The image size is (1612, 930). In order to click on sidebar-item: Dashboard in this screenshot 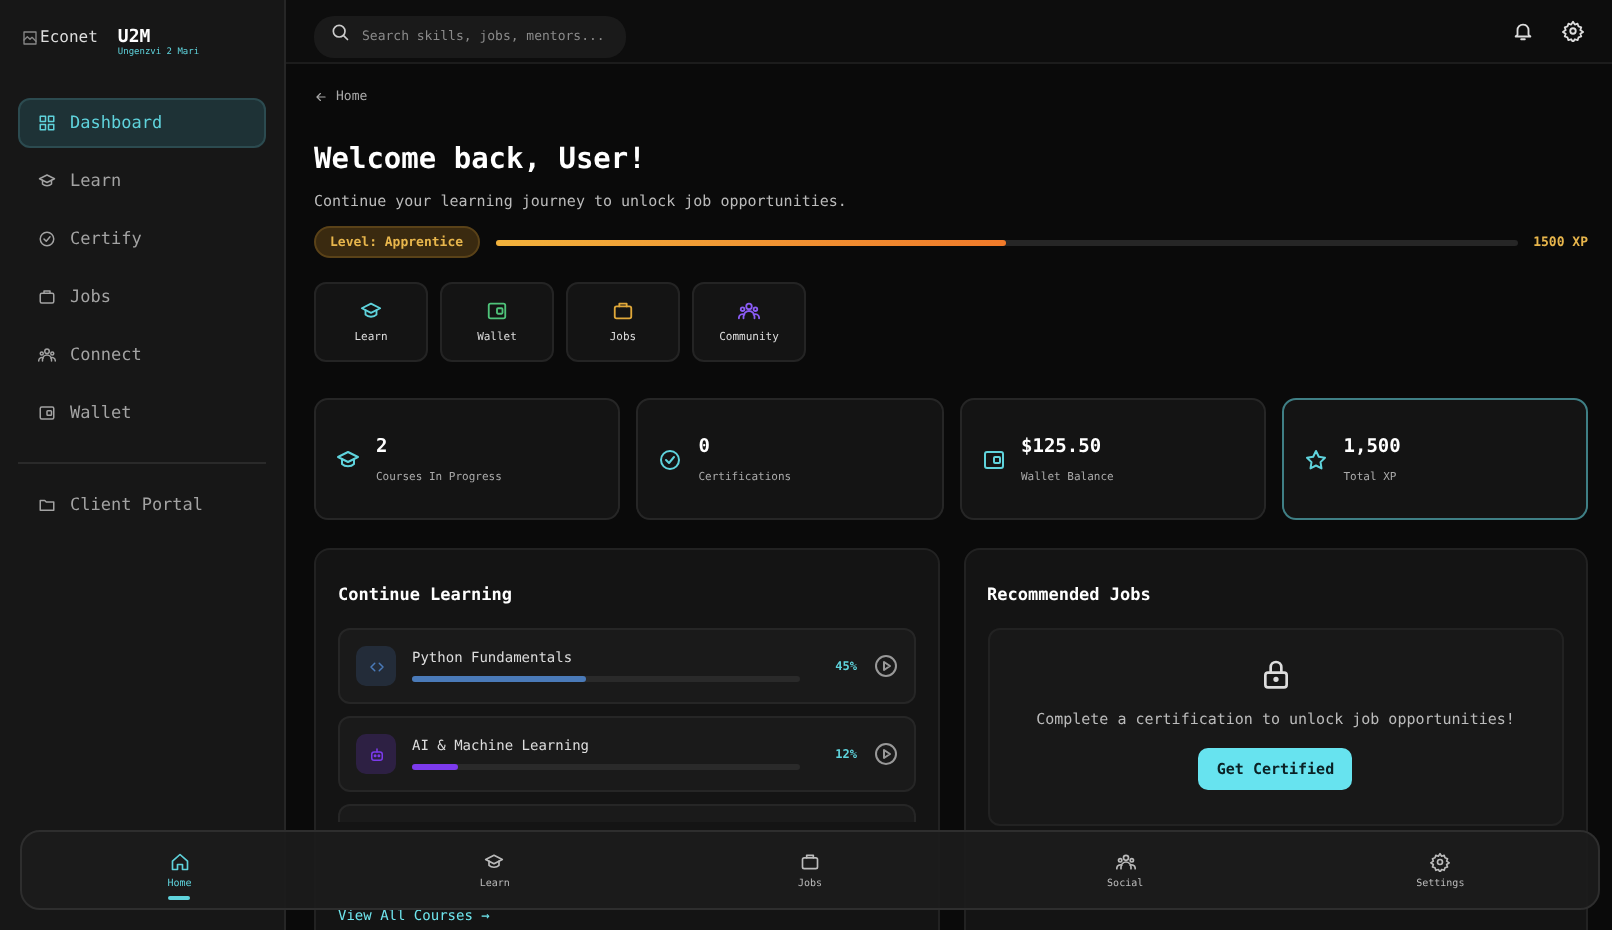, I will do `click(142, 123)`.